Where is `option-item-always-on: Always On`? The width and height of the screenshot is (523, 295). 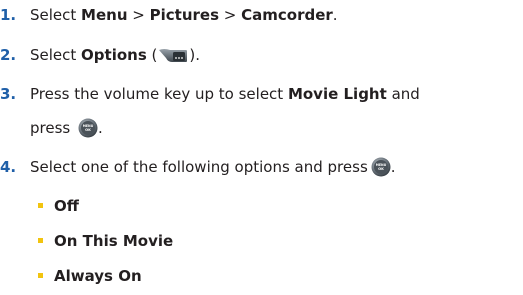 option-item-always-on: Always On is located at coordinates (90, 276).